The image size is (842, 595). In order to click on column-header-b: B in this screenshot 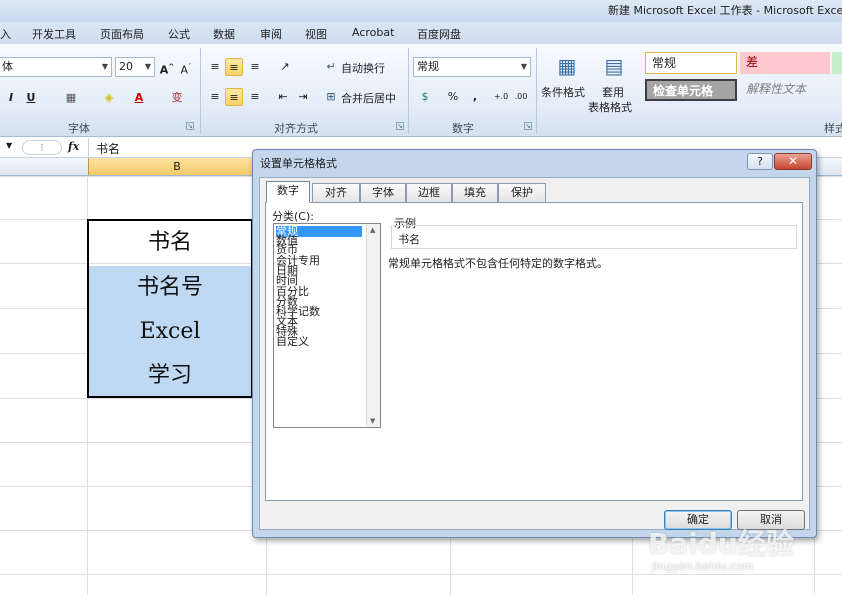, I will do `click(177, 166)`.